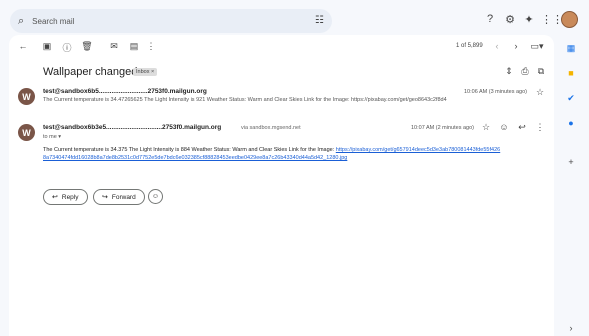  What do you see at coordinates (529, 19) in the screenshot?
I see `sparkle-icon: ✦` at bounding box center [529, 19].